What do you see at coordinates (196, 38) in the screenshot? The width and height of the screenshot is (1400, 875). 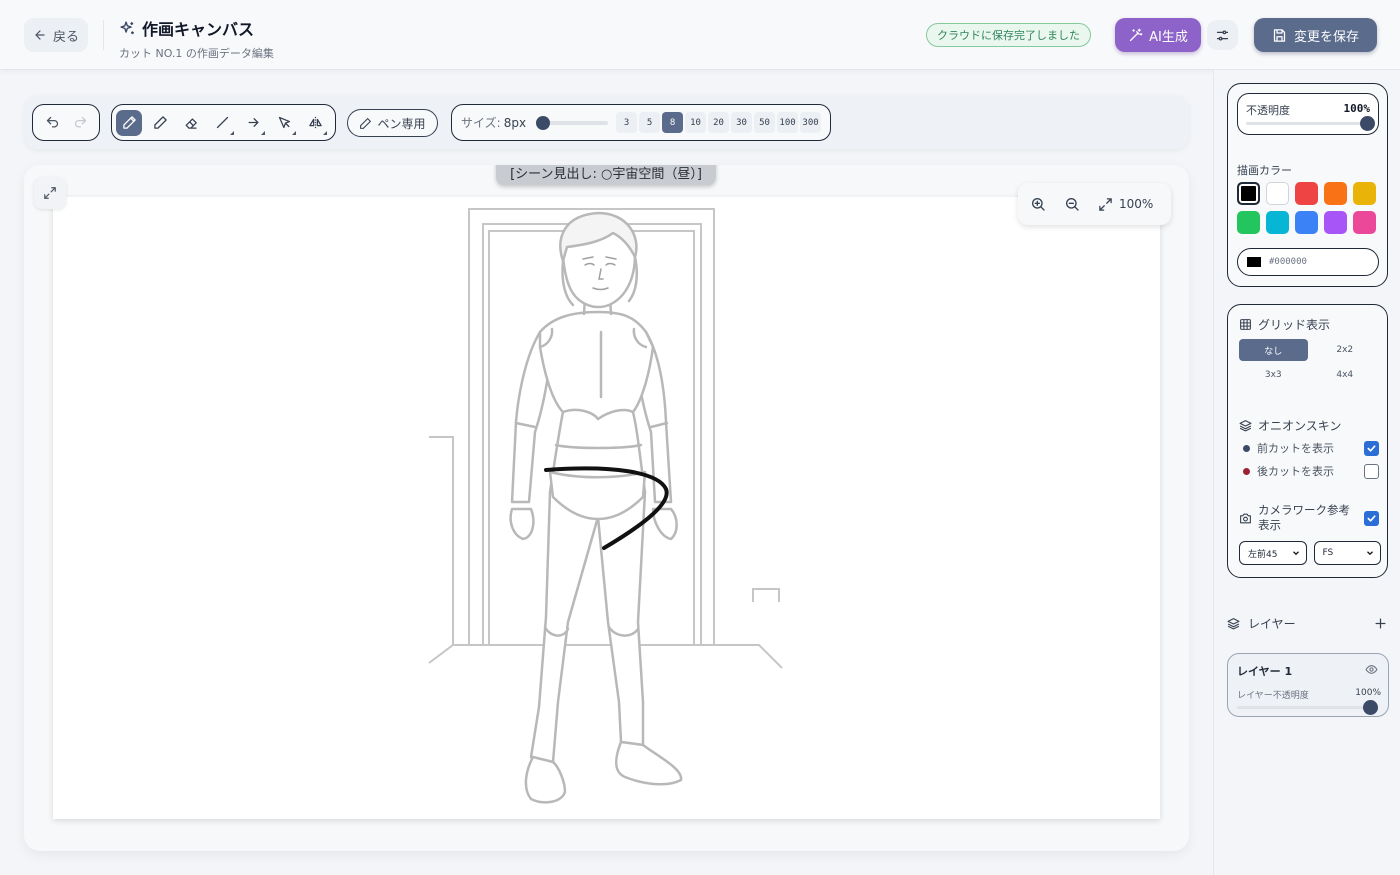 I see `title-block: 作画キャンバス カット NO.1 の作画データ編集` at bounding box center [196, 38].